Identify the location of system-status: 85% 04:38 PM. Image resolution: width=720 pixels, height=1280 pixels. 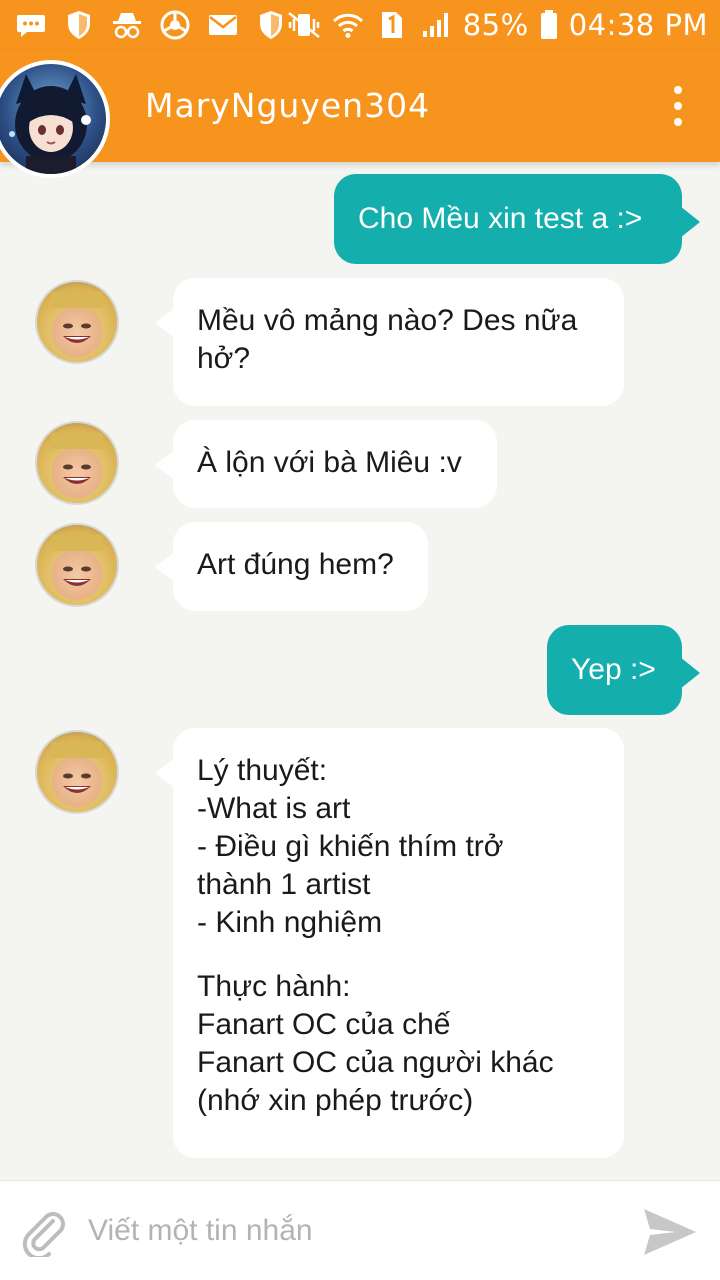
(497, 25).